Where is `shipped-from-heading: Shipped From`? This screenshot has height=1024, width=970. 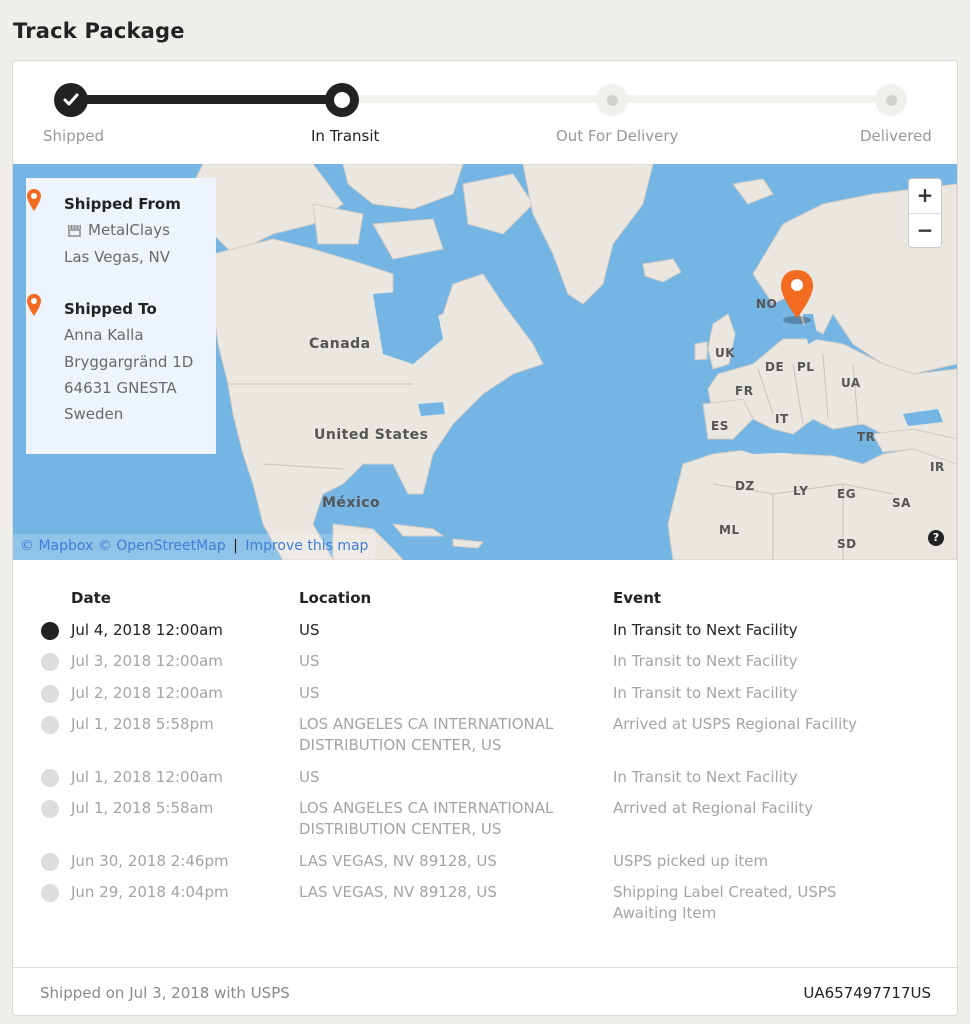 shipped-from-heading: Shipped From is located at coordinates (122, 204).